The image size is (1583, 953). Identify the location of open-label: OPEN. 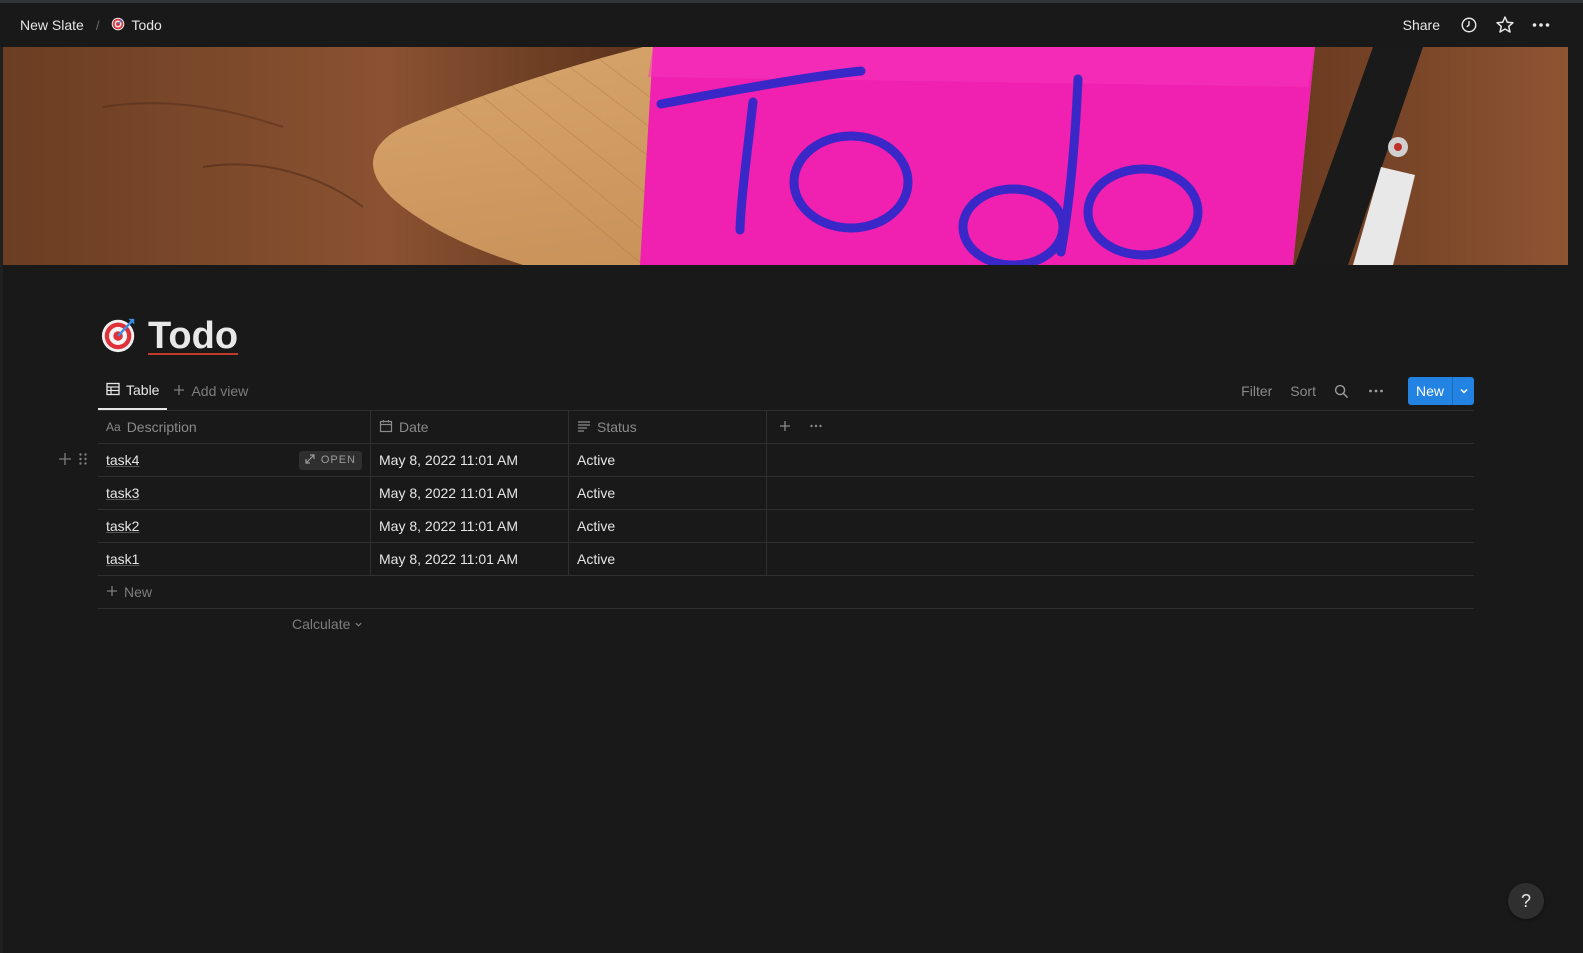
(338, 460).